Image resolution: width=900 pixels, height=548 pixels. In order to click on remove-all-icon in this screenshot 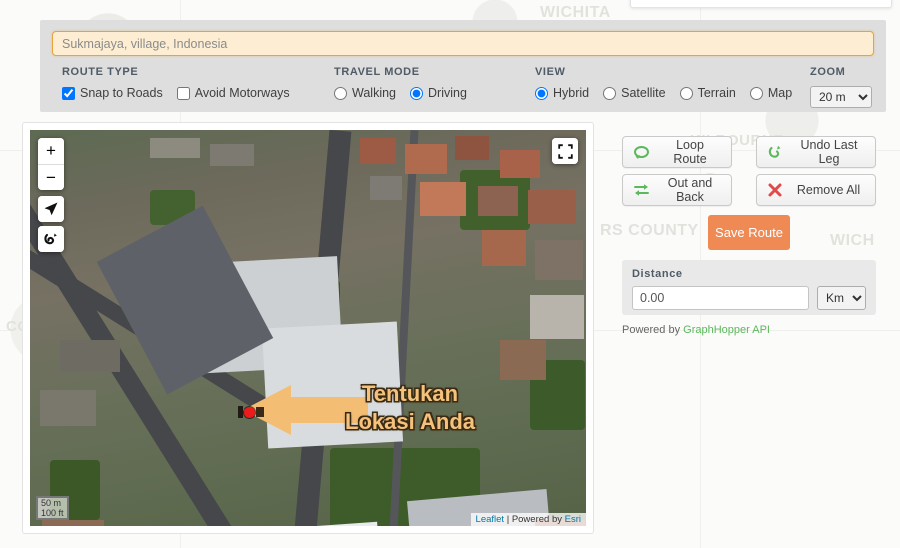, I will do `click(775, 190)`.